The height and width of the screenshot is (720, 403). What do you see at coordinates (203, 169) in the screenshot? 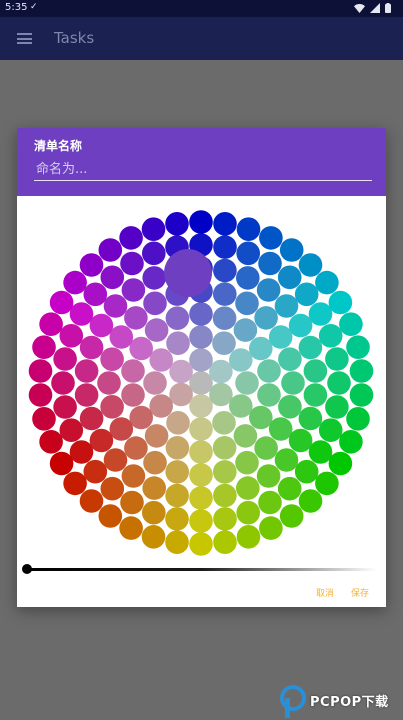
I see `list-name-input` at bounding box center [203, 169].